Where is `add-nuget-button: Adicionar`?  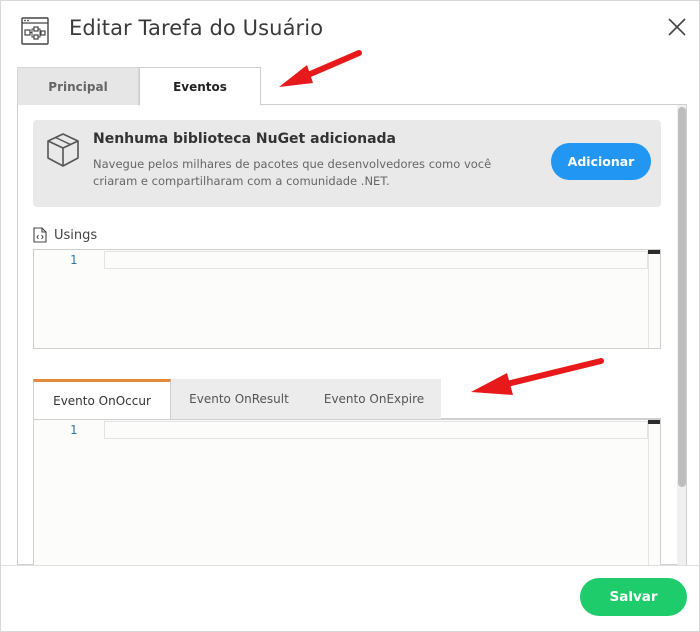
add-nuget-button: Adicionar is located at coordinates (601, 161).